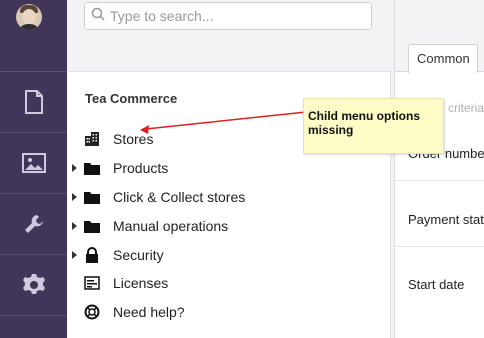 This screenshot has height=338, width=484. Describe the element at coordinates (138, 255) in the screenshot. I see `tree-node-label: Security` at that location.